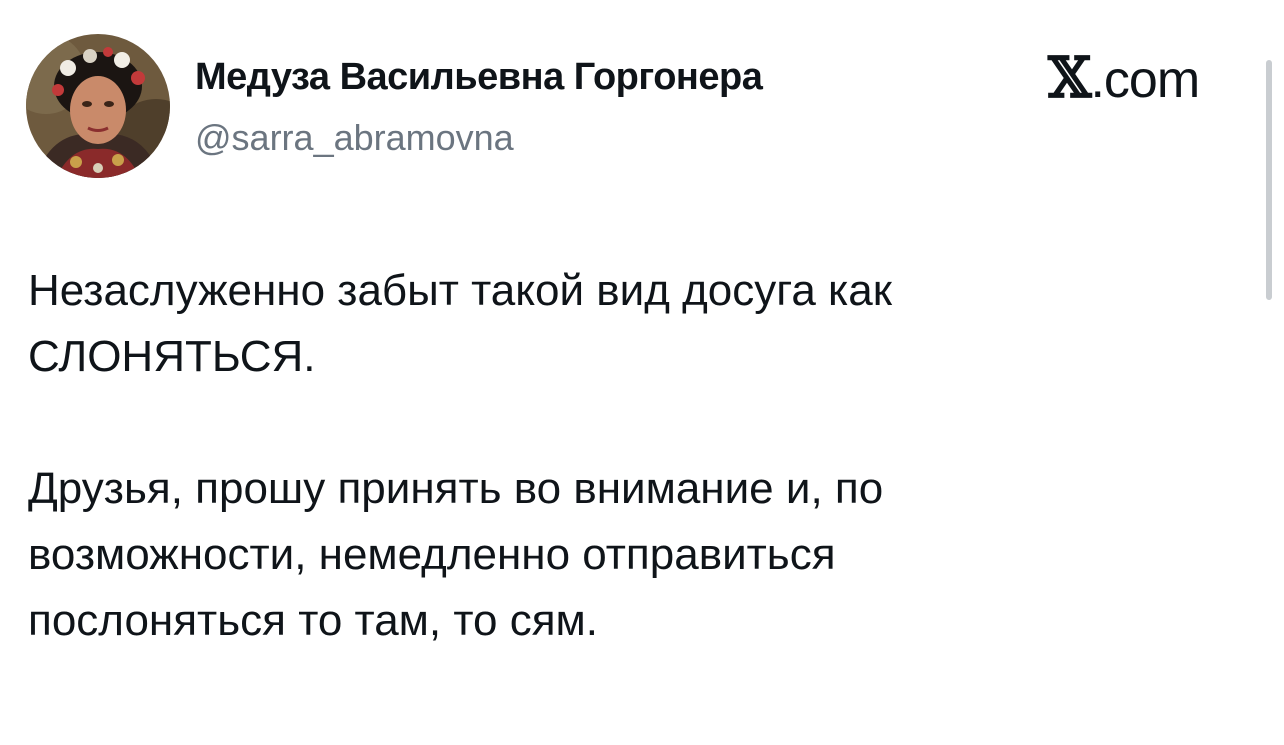  I want to click on x-logo-icon: 𝕏.com, so click(1124, 79).